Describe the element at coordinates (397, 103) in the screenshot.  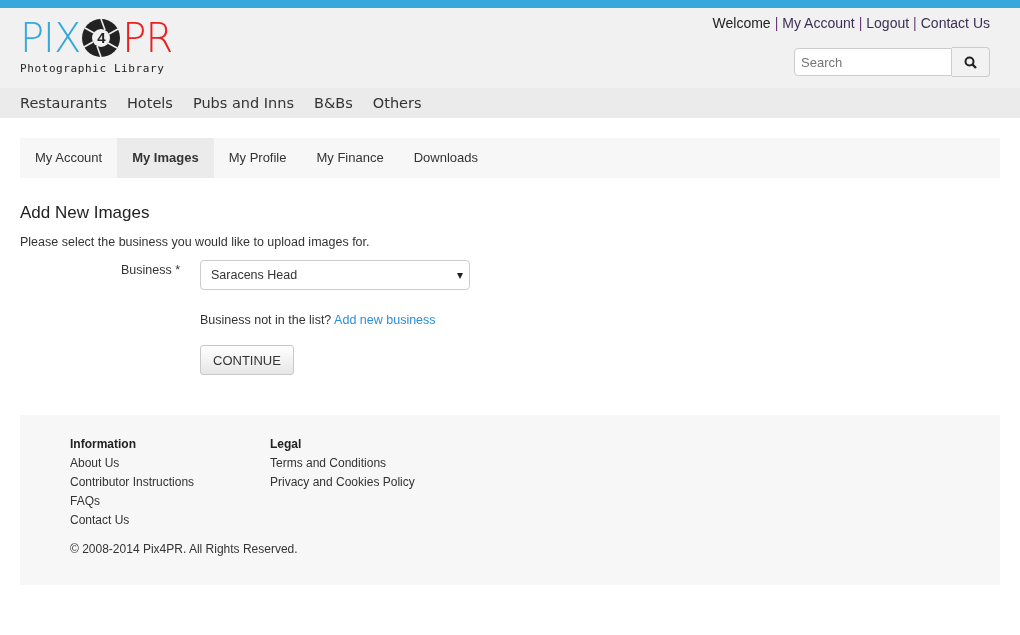
I see `category-link: Others` at that location.